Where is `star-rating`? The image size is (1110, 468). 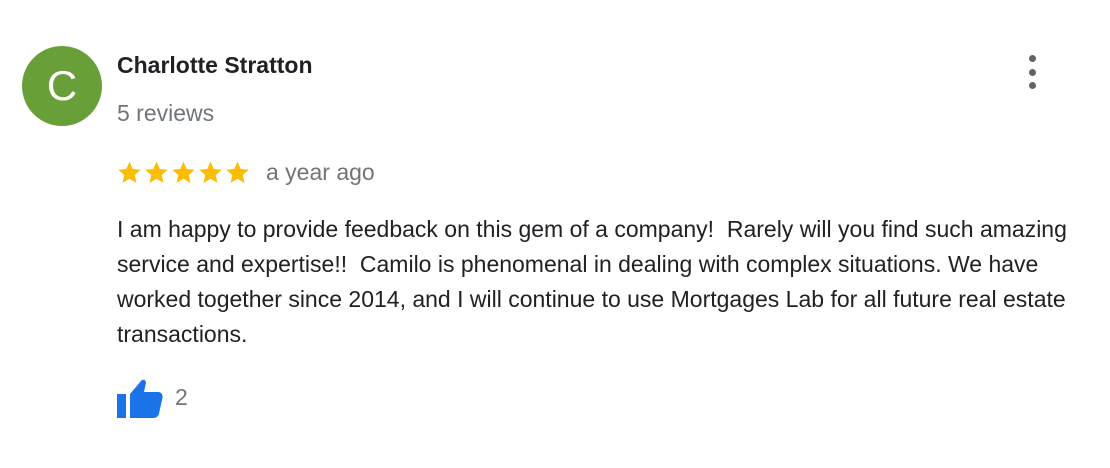 star-rating is located at coordinates (183, 172).